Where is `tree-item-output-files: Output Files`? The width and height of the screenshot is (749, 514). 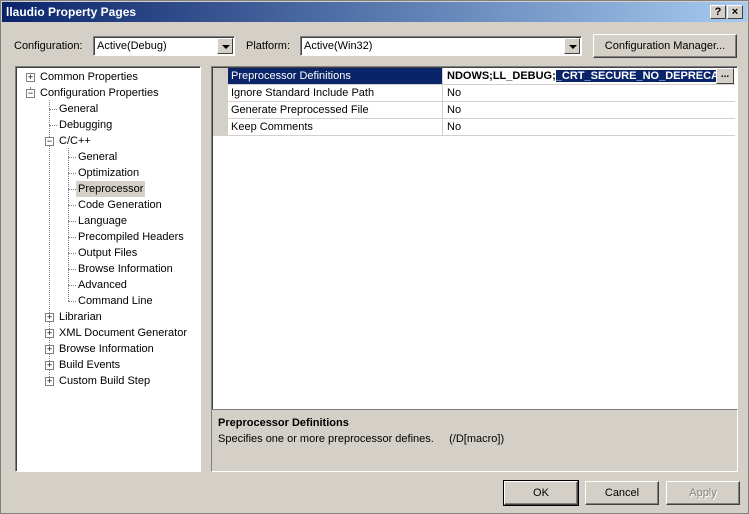 tree-item-output-files: Output Files is located at coordinates (106, 253).